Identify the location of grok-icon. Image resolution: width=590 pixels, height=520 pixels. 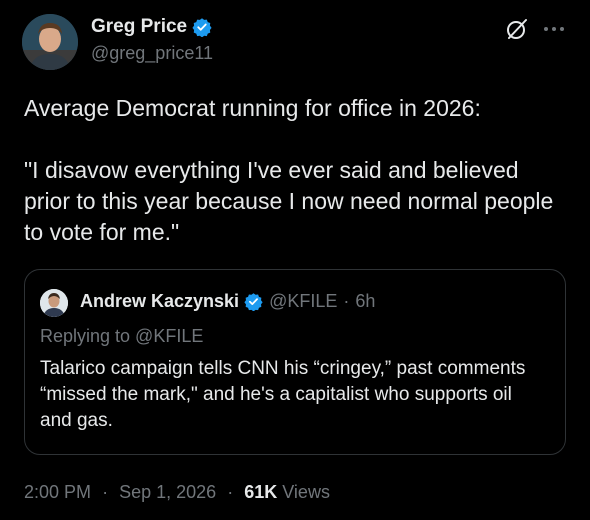
(517, 29).